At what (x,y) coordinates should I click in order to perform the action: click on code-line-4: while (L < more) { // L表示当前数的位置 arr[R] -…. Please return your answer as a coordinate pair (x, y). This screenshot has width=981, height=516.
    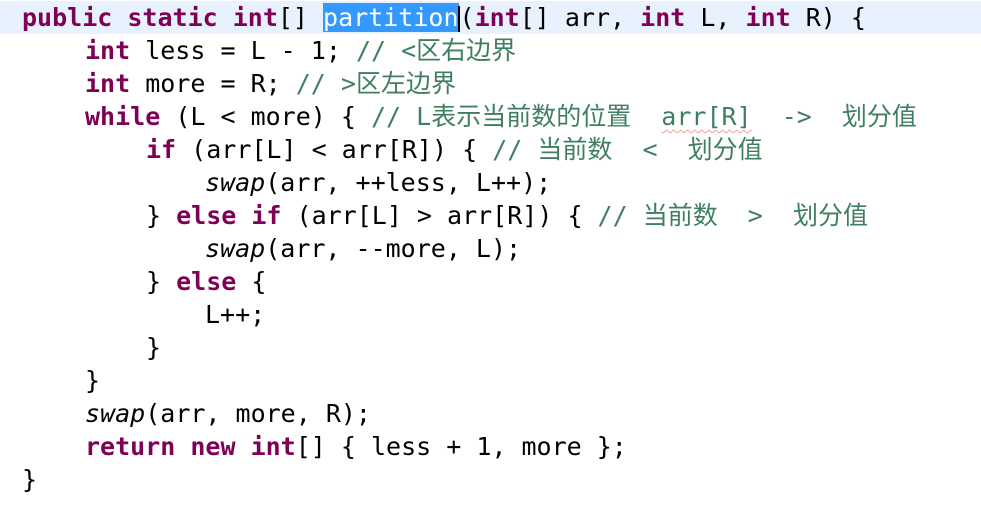
    Looking at the image, I should click on (490, 116).